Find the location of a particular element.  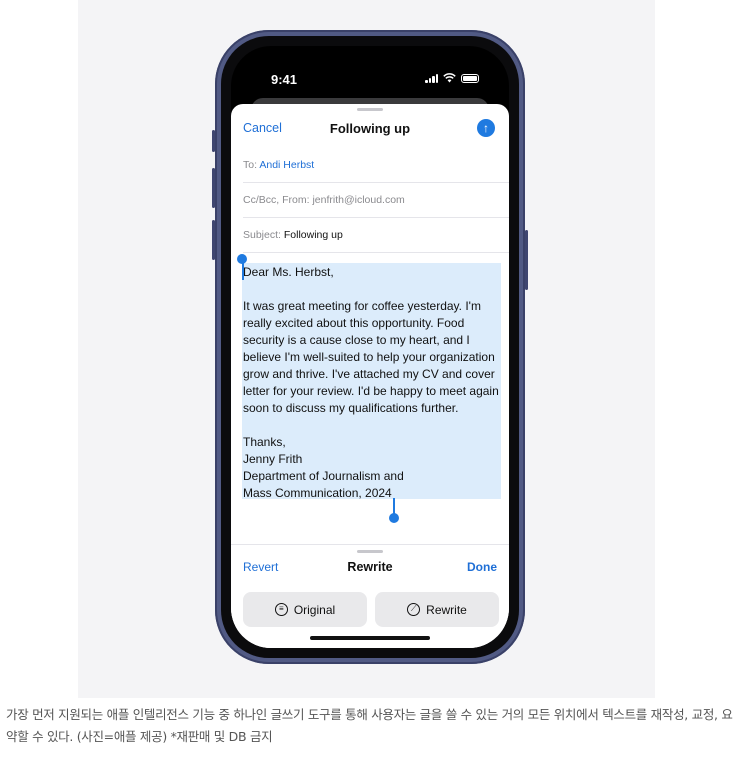

cc-from-field: Cc/Bcc, From: jenfrith@icloud.com is located at coordinates (376, 200).